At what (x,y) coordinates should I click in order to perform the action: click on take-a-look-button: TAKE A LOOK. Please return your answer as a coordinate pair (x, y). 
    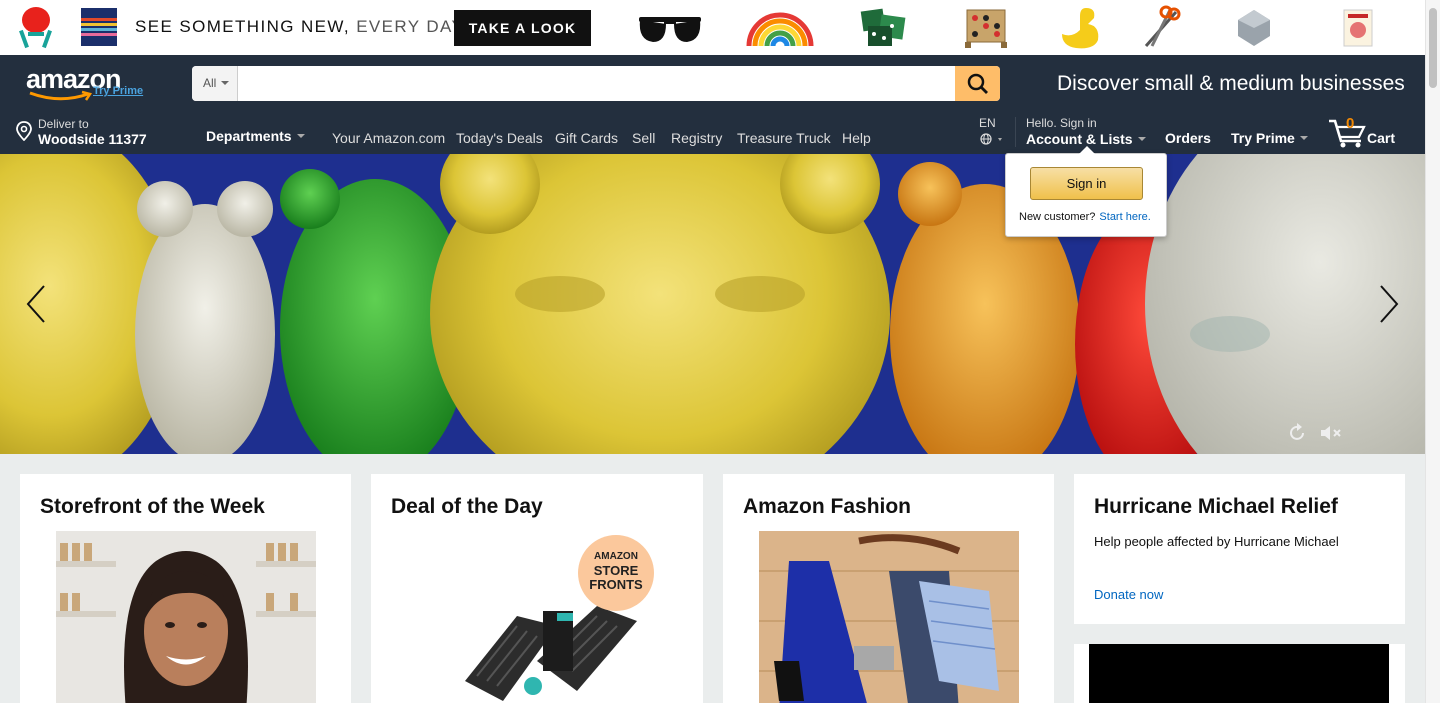
    Looking at the image, I should click on (522, 28).